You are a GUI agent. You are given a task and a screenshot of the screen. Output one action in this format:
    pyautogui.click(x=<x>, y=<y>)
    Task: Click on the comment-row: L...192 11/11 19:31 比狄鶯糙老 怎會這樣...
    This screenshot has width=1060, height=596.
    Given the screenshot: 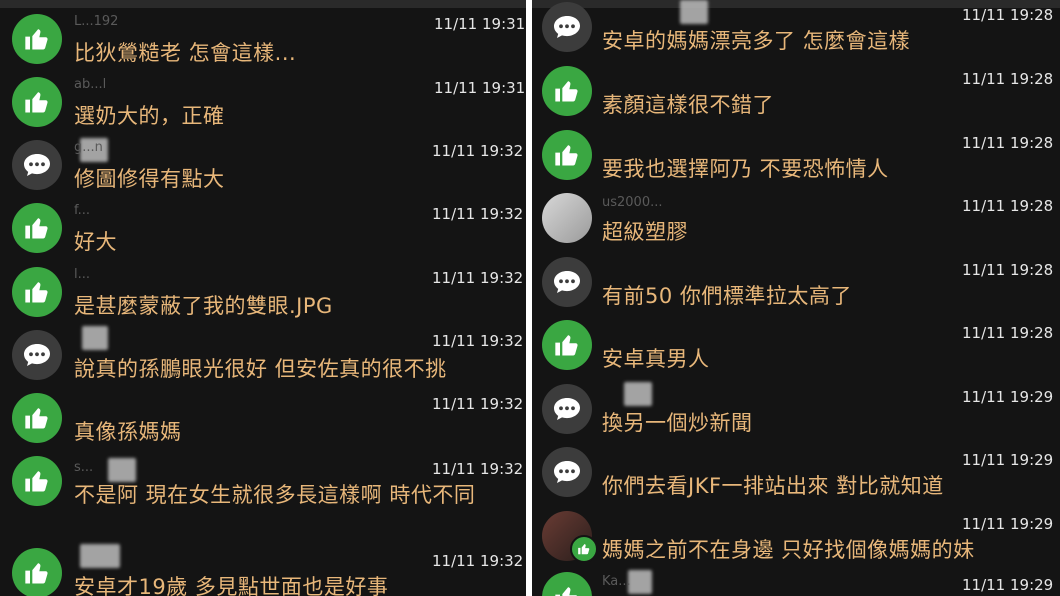 What is the action you would take?
    pyautogui.click(x=263, y=40)
    